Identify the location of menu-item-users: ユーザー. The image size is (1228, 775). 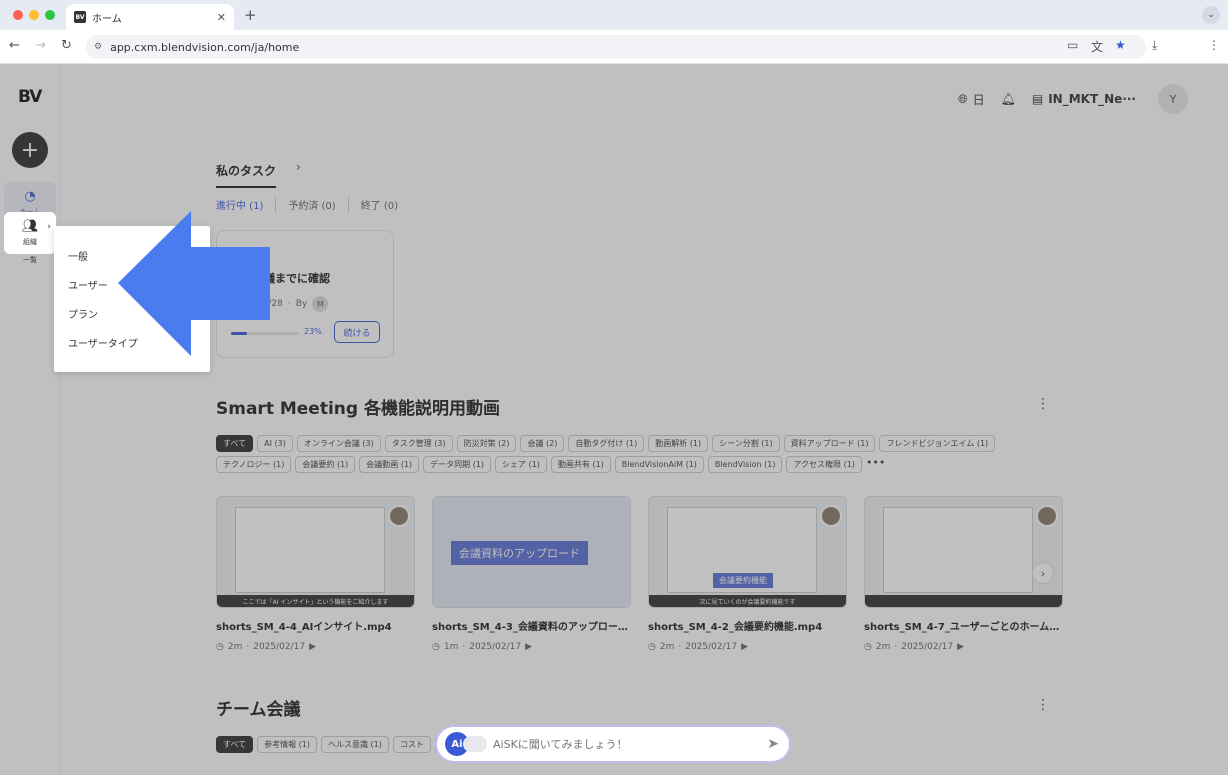
(88, 284).